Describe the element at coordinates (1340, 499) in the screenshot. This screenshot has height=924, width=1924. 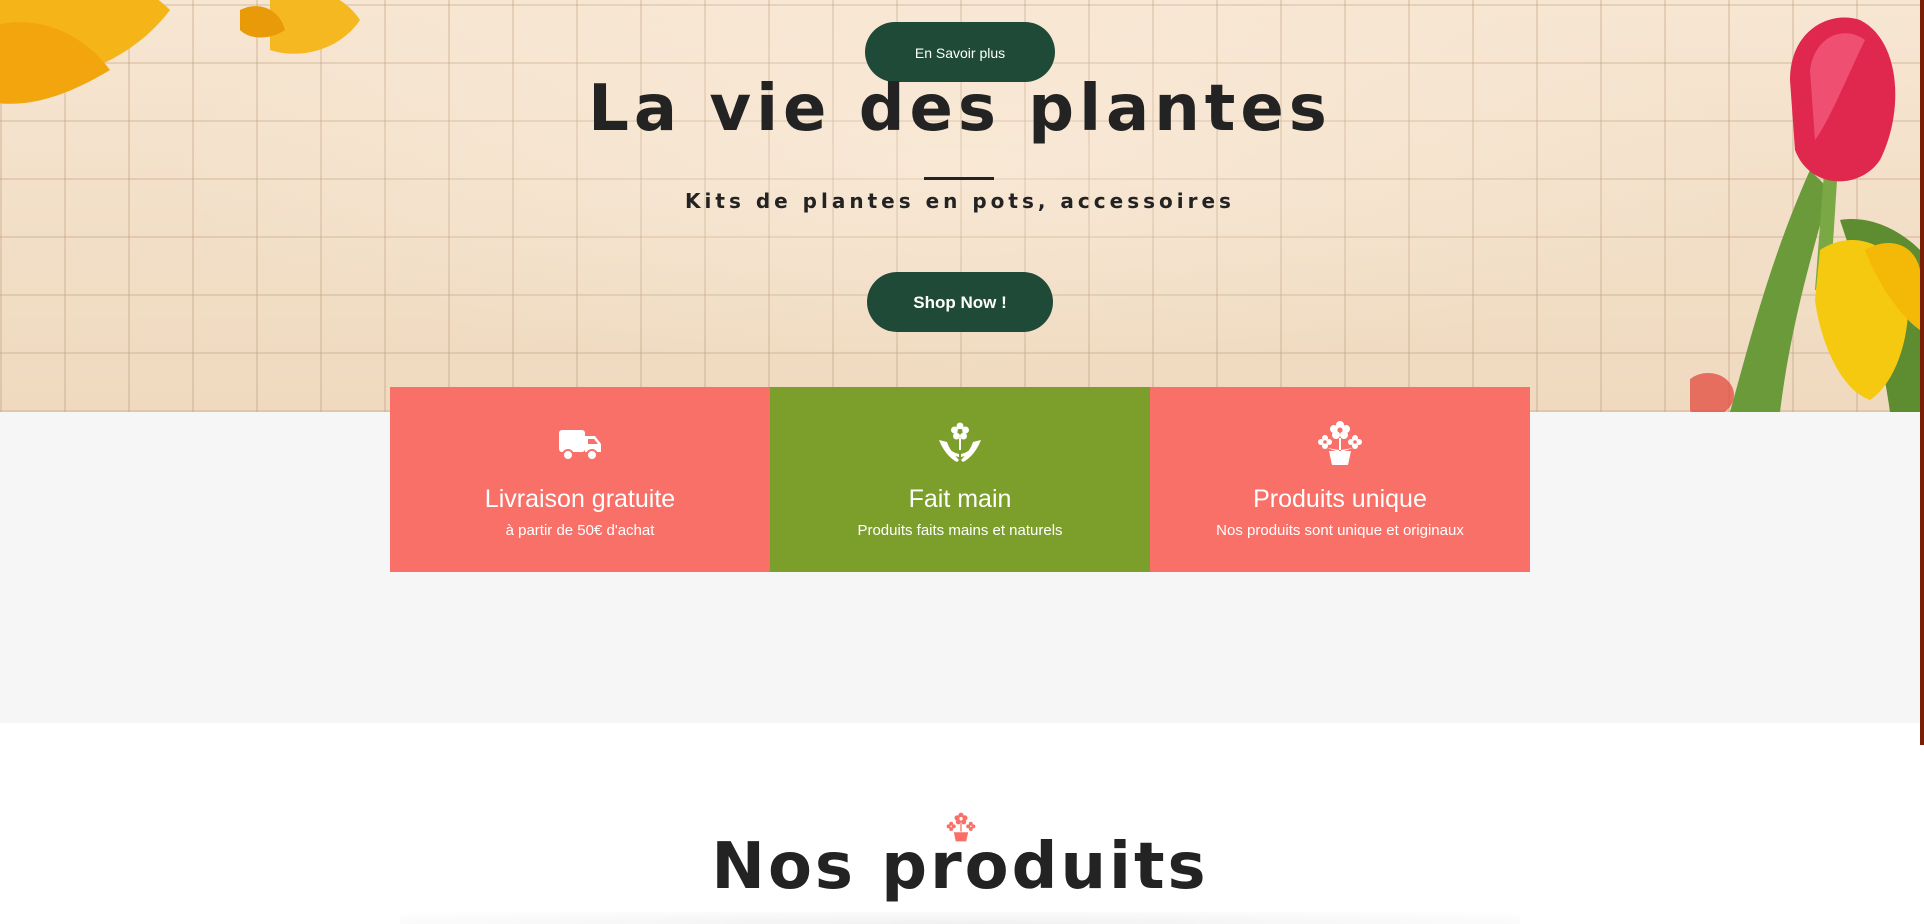
I see `feature-title: Produits unique` at that location.